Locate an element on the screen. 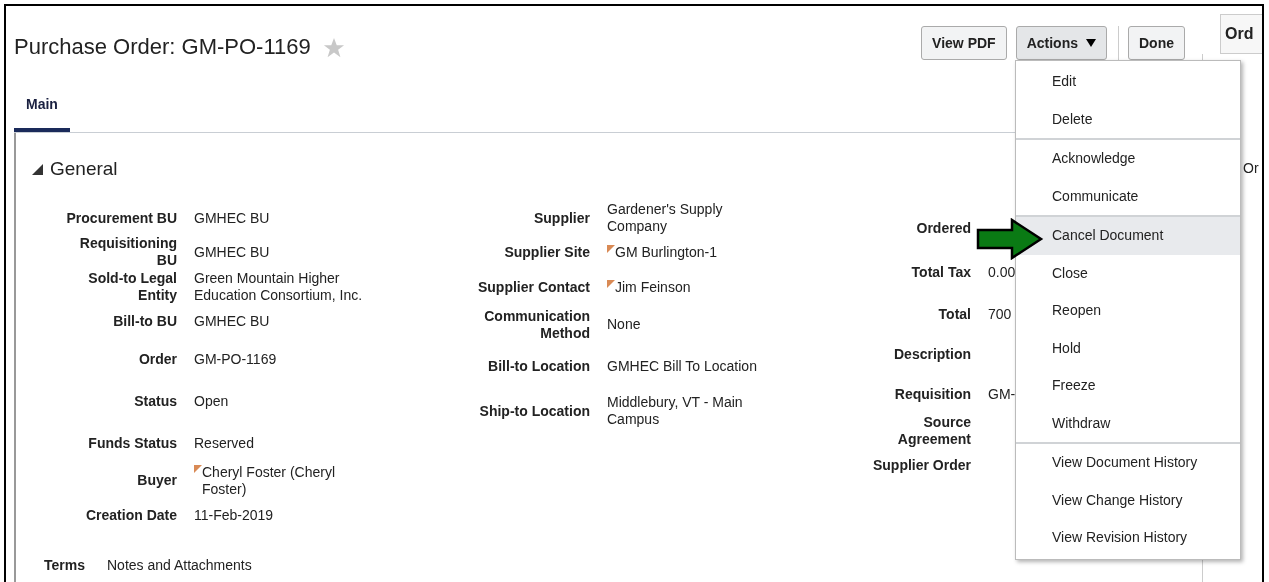 This screenshot has width=1269, height=582. field-value: GM Burlington-1 is located at coordinates (666, 252).